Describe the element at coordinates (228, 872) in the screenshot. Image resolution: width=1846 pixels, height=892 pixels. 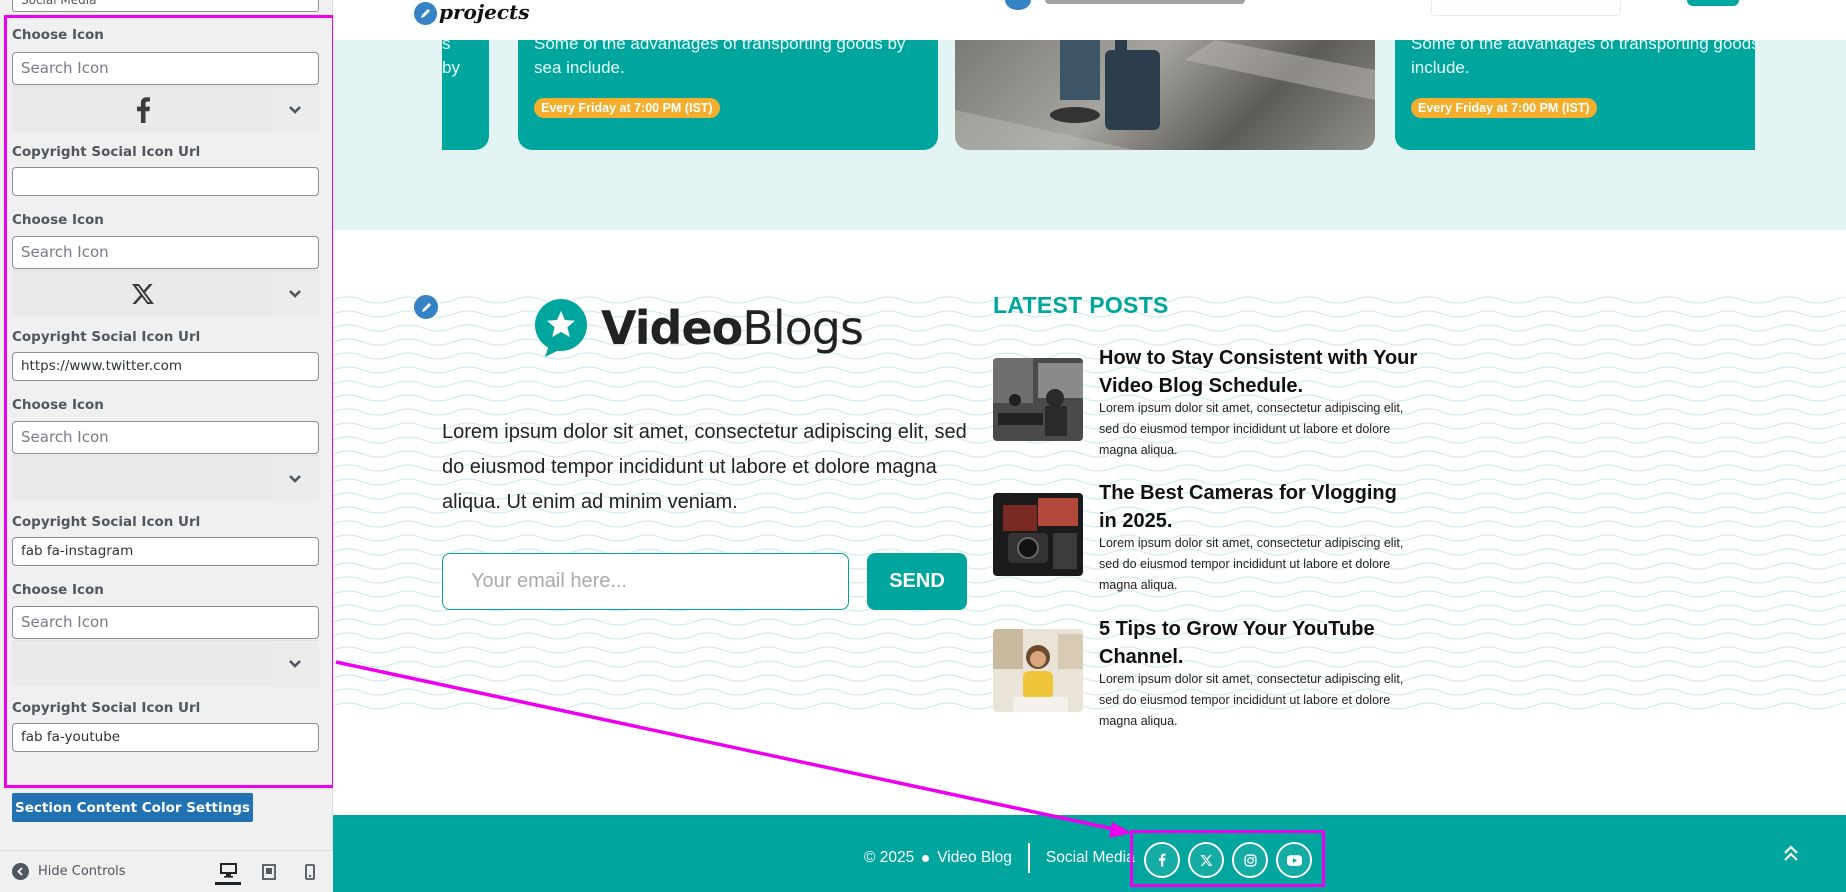
I see `desktop-preview-icon` at that location.